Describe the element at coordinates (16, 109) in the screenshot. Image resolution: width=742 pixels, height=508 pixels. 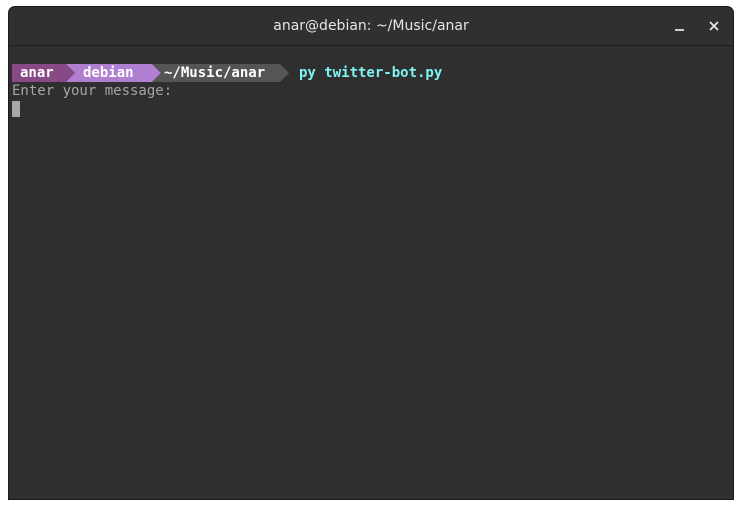
I see `text-cursor` at that location.